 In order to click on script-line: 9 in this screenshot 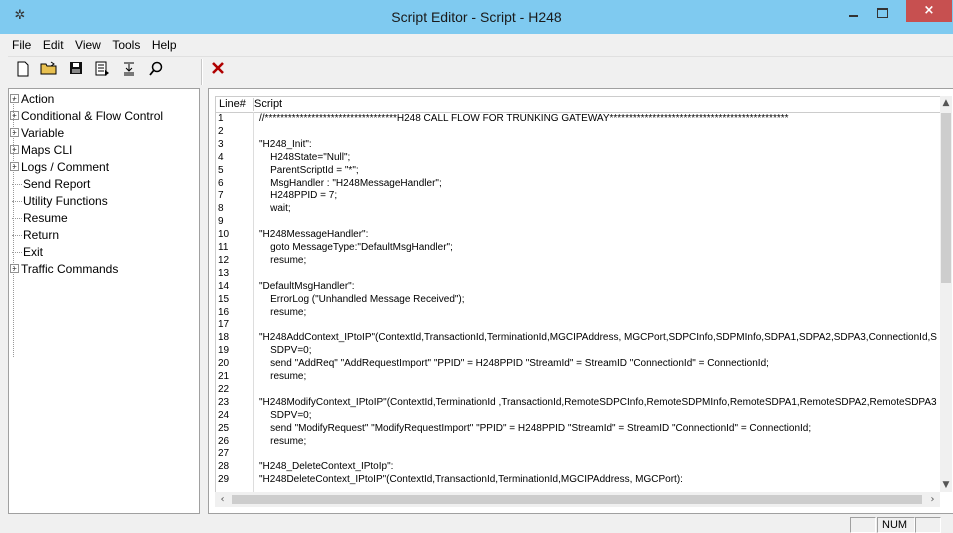, I will do `click(578, 221)`.